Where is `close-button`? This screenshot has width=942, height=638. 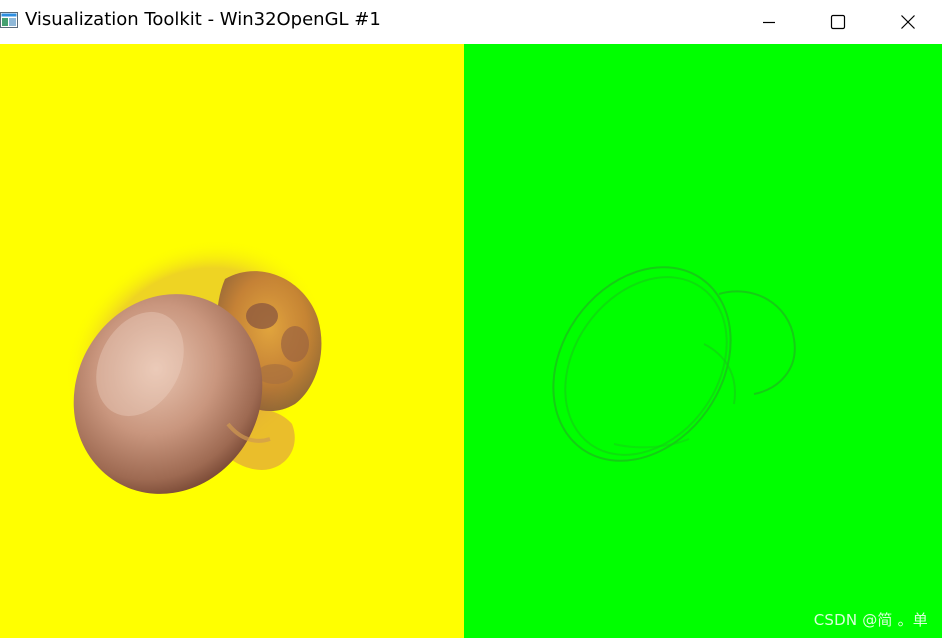
close-button is located at coordinates (907, 22).